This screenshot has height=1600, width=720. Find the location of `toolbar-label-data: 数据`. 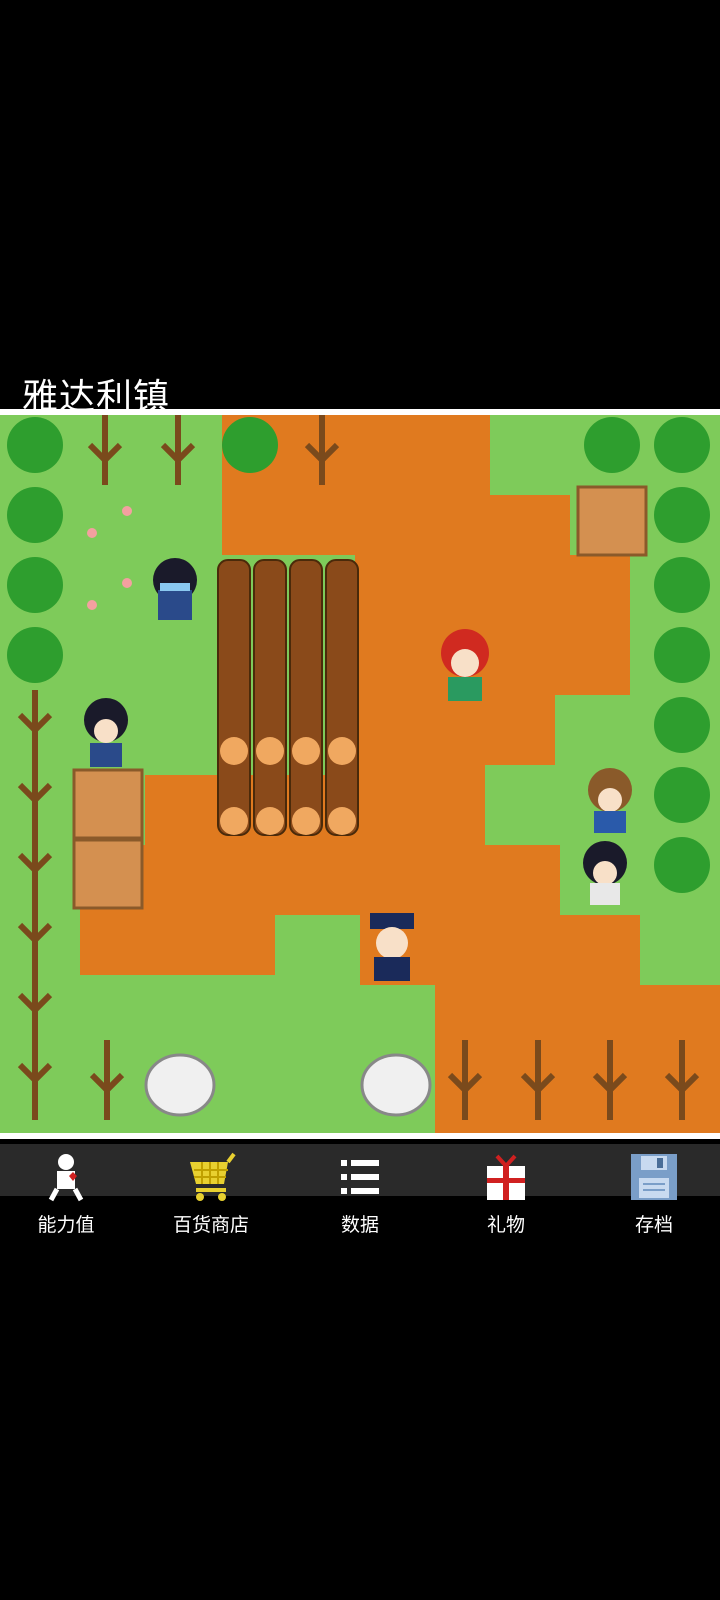

toolbar-label-data: 数据 is located at coordinates (359, 1225).